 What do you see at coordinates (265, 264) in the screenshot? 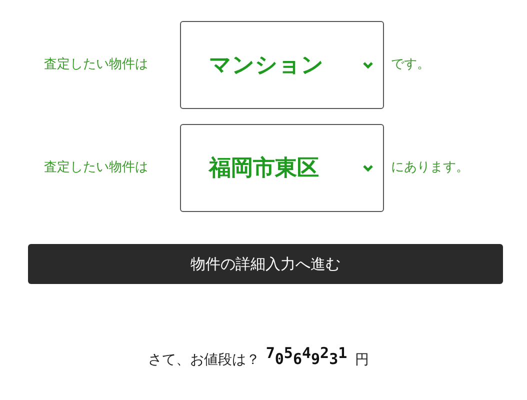
I see `submit-button: 物件の詳細入力へ進む` at bounding box center [265, 264].